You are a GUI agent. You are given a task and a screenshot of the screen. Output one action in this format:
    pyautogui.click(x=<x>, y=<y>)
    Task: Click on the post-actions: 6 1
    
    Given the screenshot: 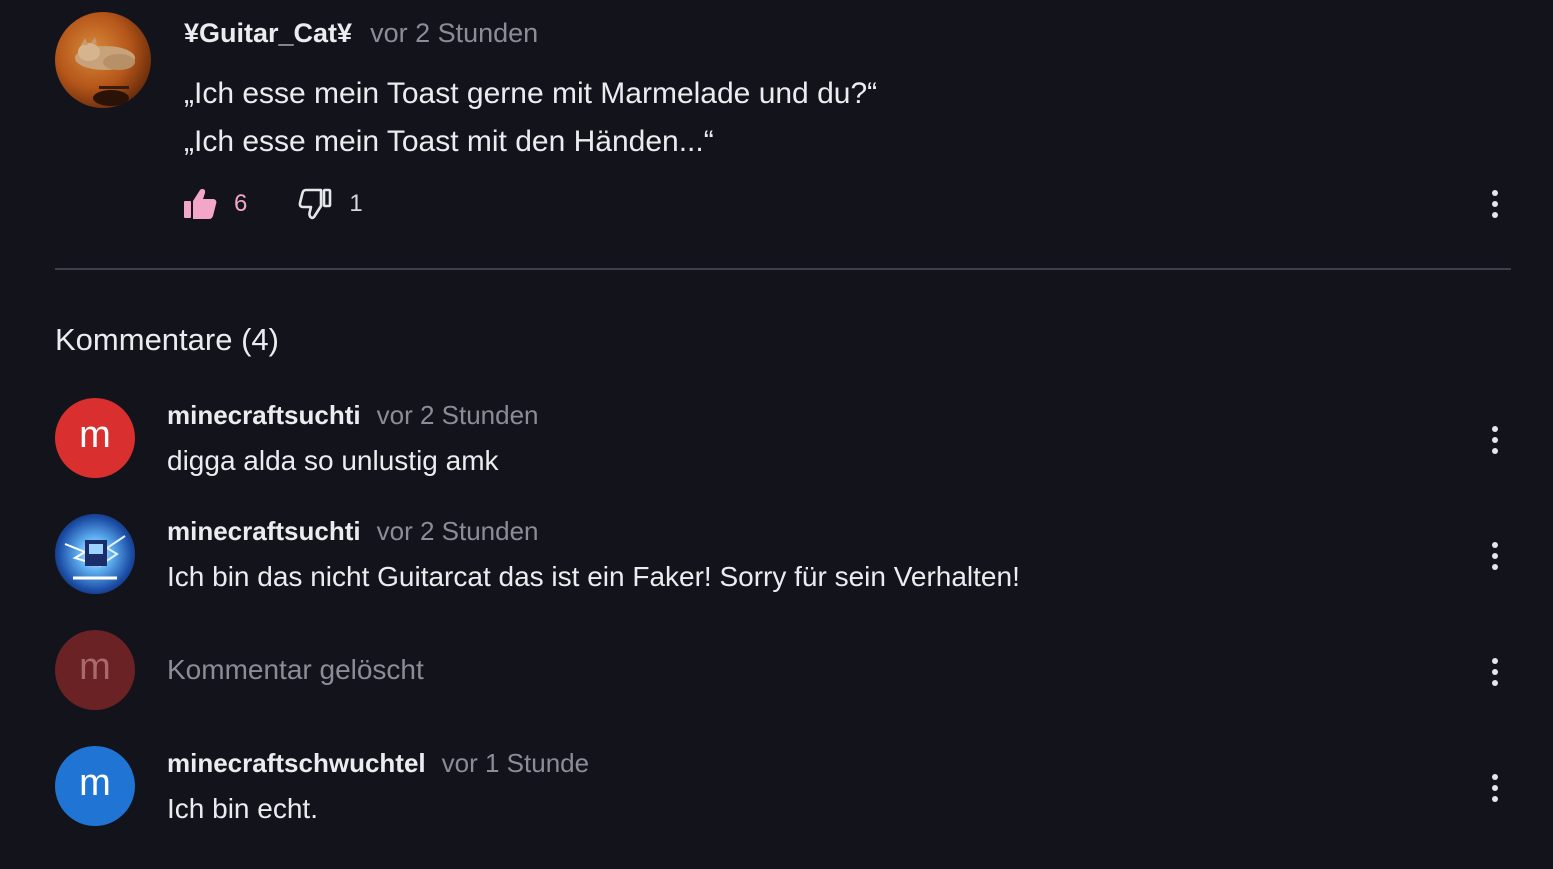 What is the action you would take?
    pyautogui.click(x=272, y=204)
    